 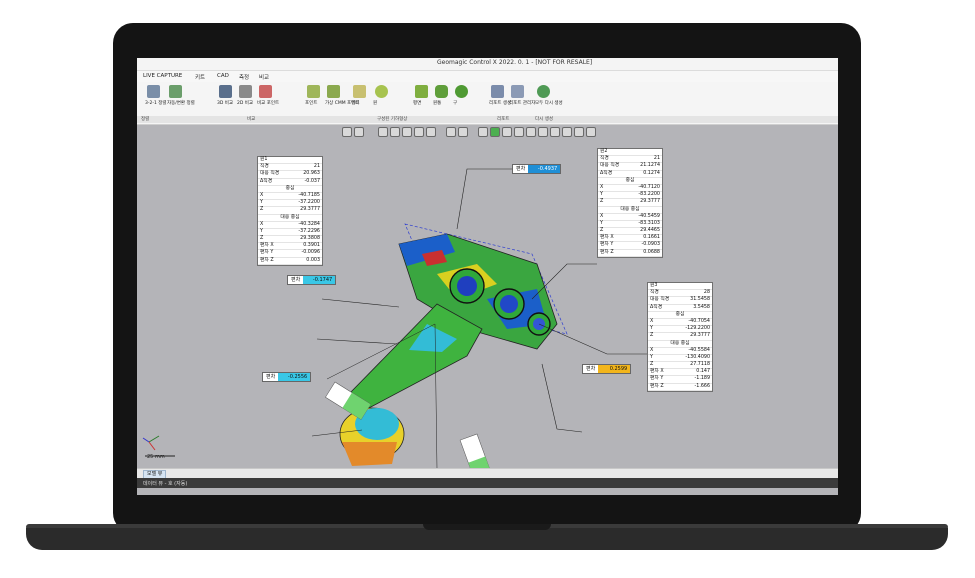 What do you see at coordinates (333, 91) in the screenshot?
I see `cmm-point-icon` at bounding box center [333, 91].